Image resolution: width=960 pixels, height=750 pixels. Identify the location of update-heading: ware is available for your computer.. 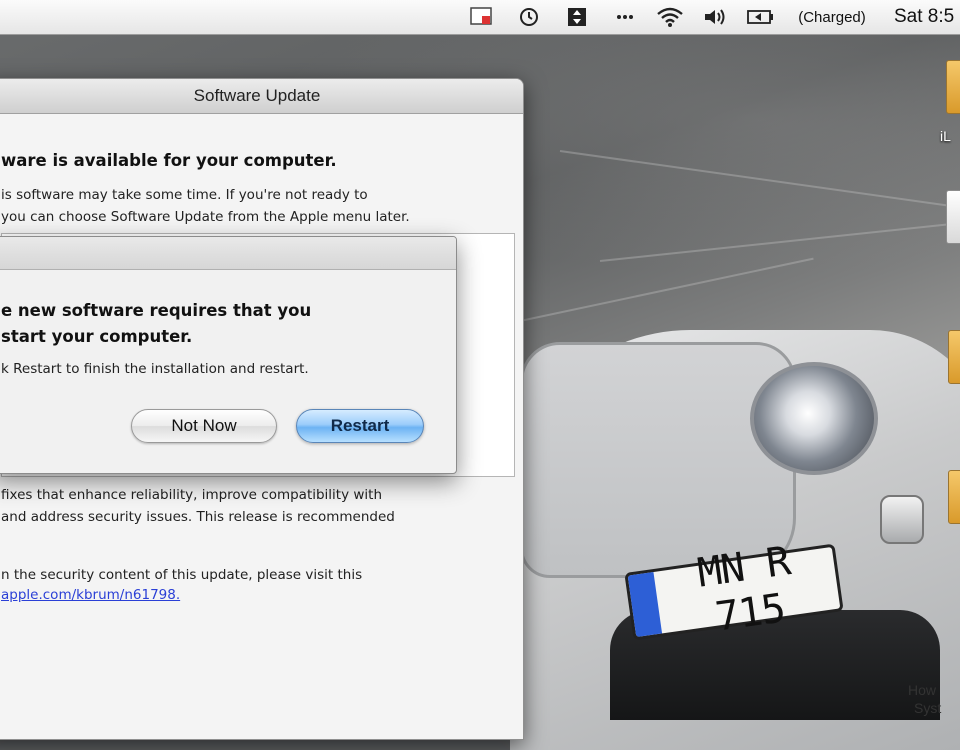
(169, 160).